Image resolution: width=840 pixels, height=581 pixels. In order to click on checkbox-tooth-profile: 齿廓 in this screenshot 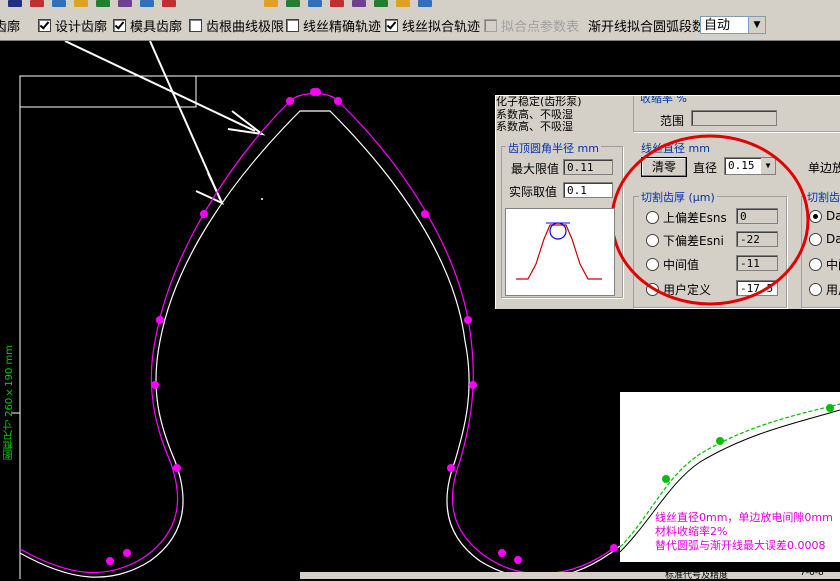, I will do `click(10, 25)`.